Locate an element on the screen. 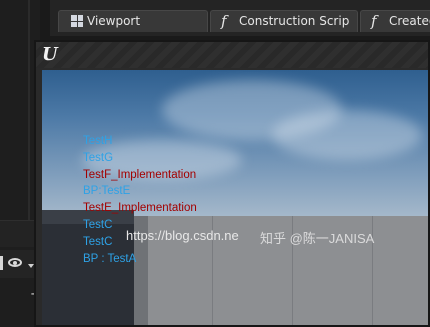  tab-label: Created is located at coordinates (409, 21).